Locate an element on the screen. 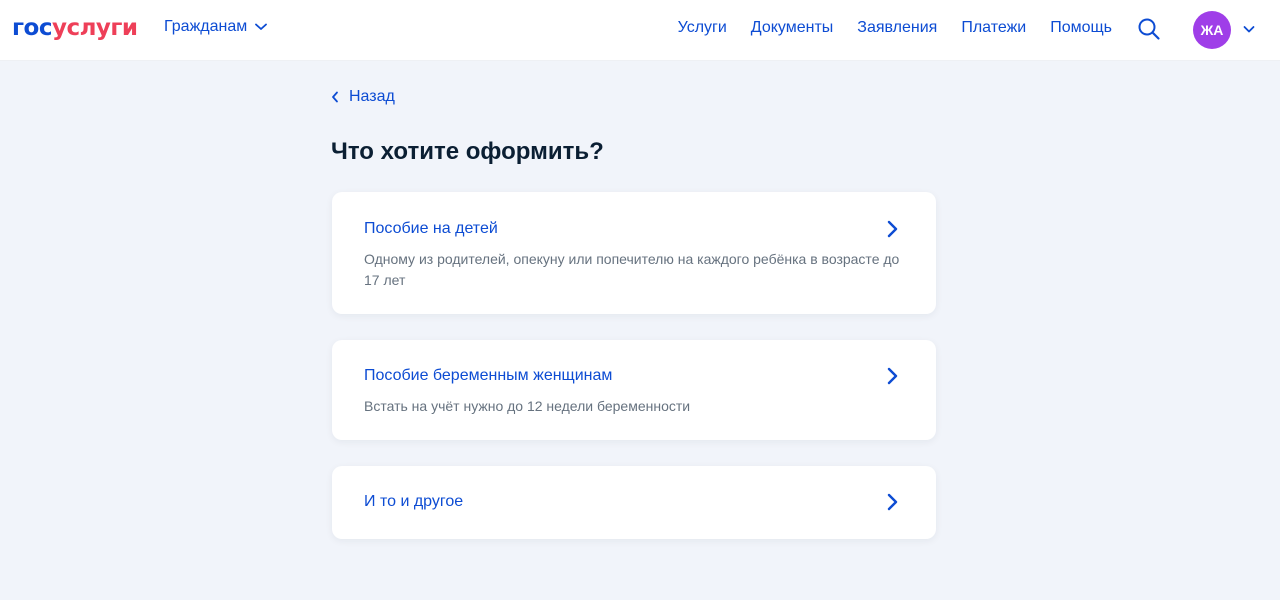 The height and width of the screenshot is (600, 1280). option-title: И то и другое is located at coordinates (414, 501).